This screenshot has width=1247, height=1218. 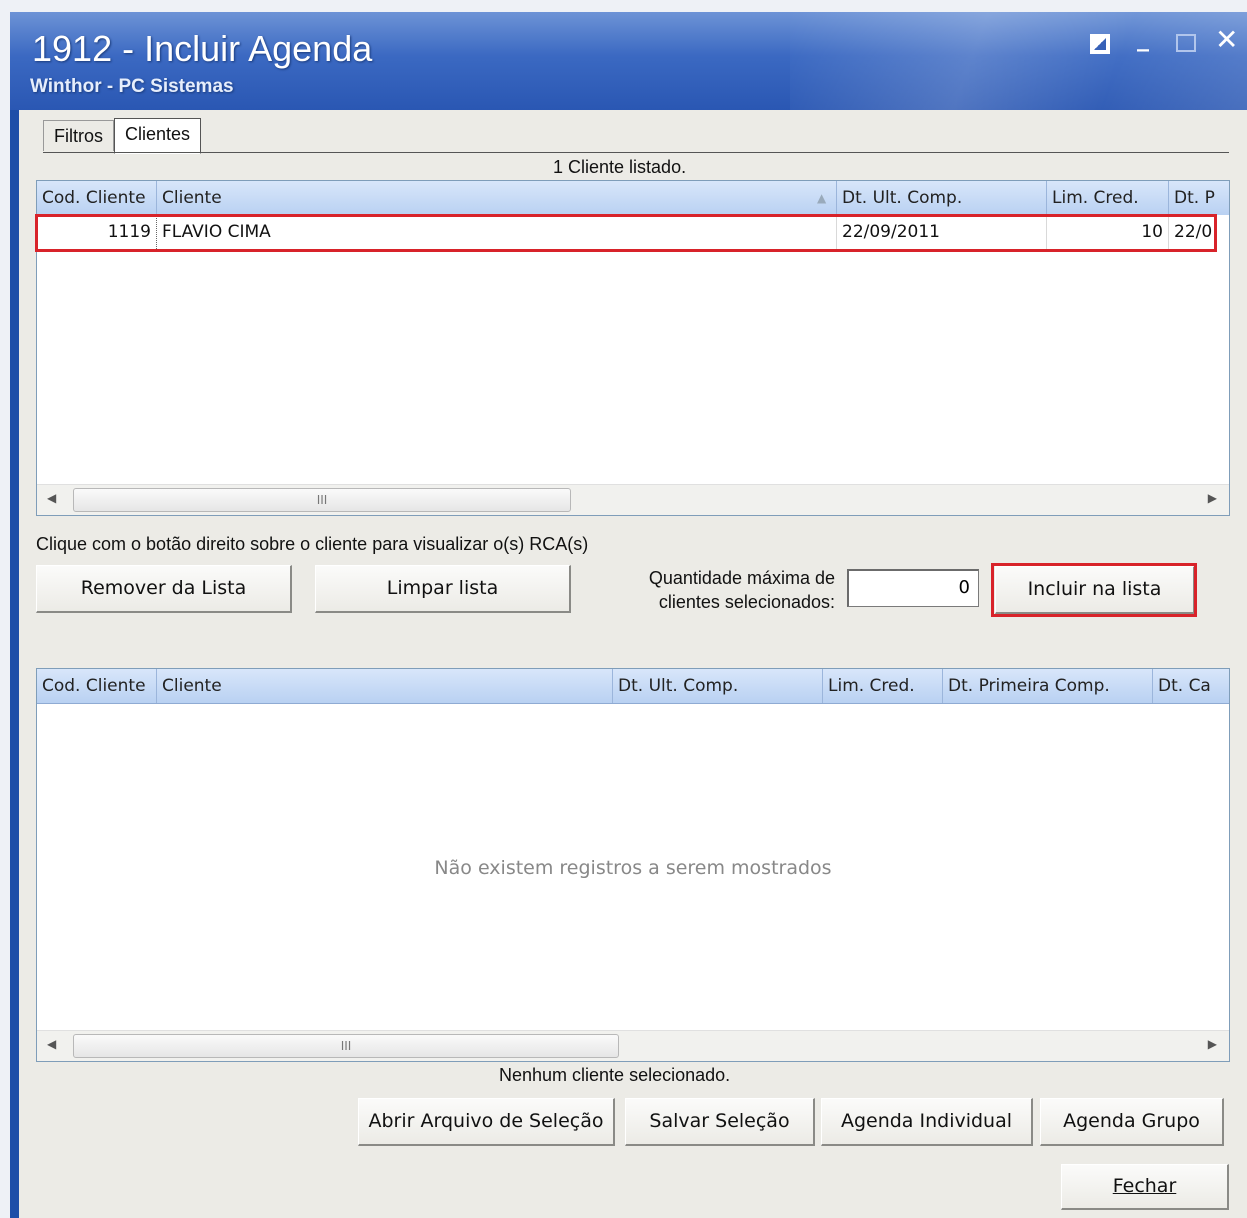 I want to click on column-dt-p: Dt. P, so click(x=1200, y=198).